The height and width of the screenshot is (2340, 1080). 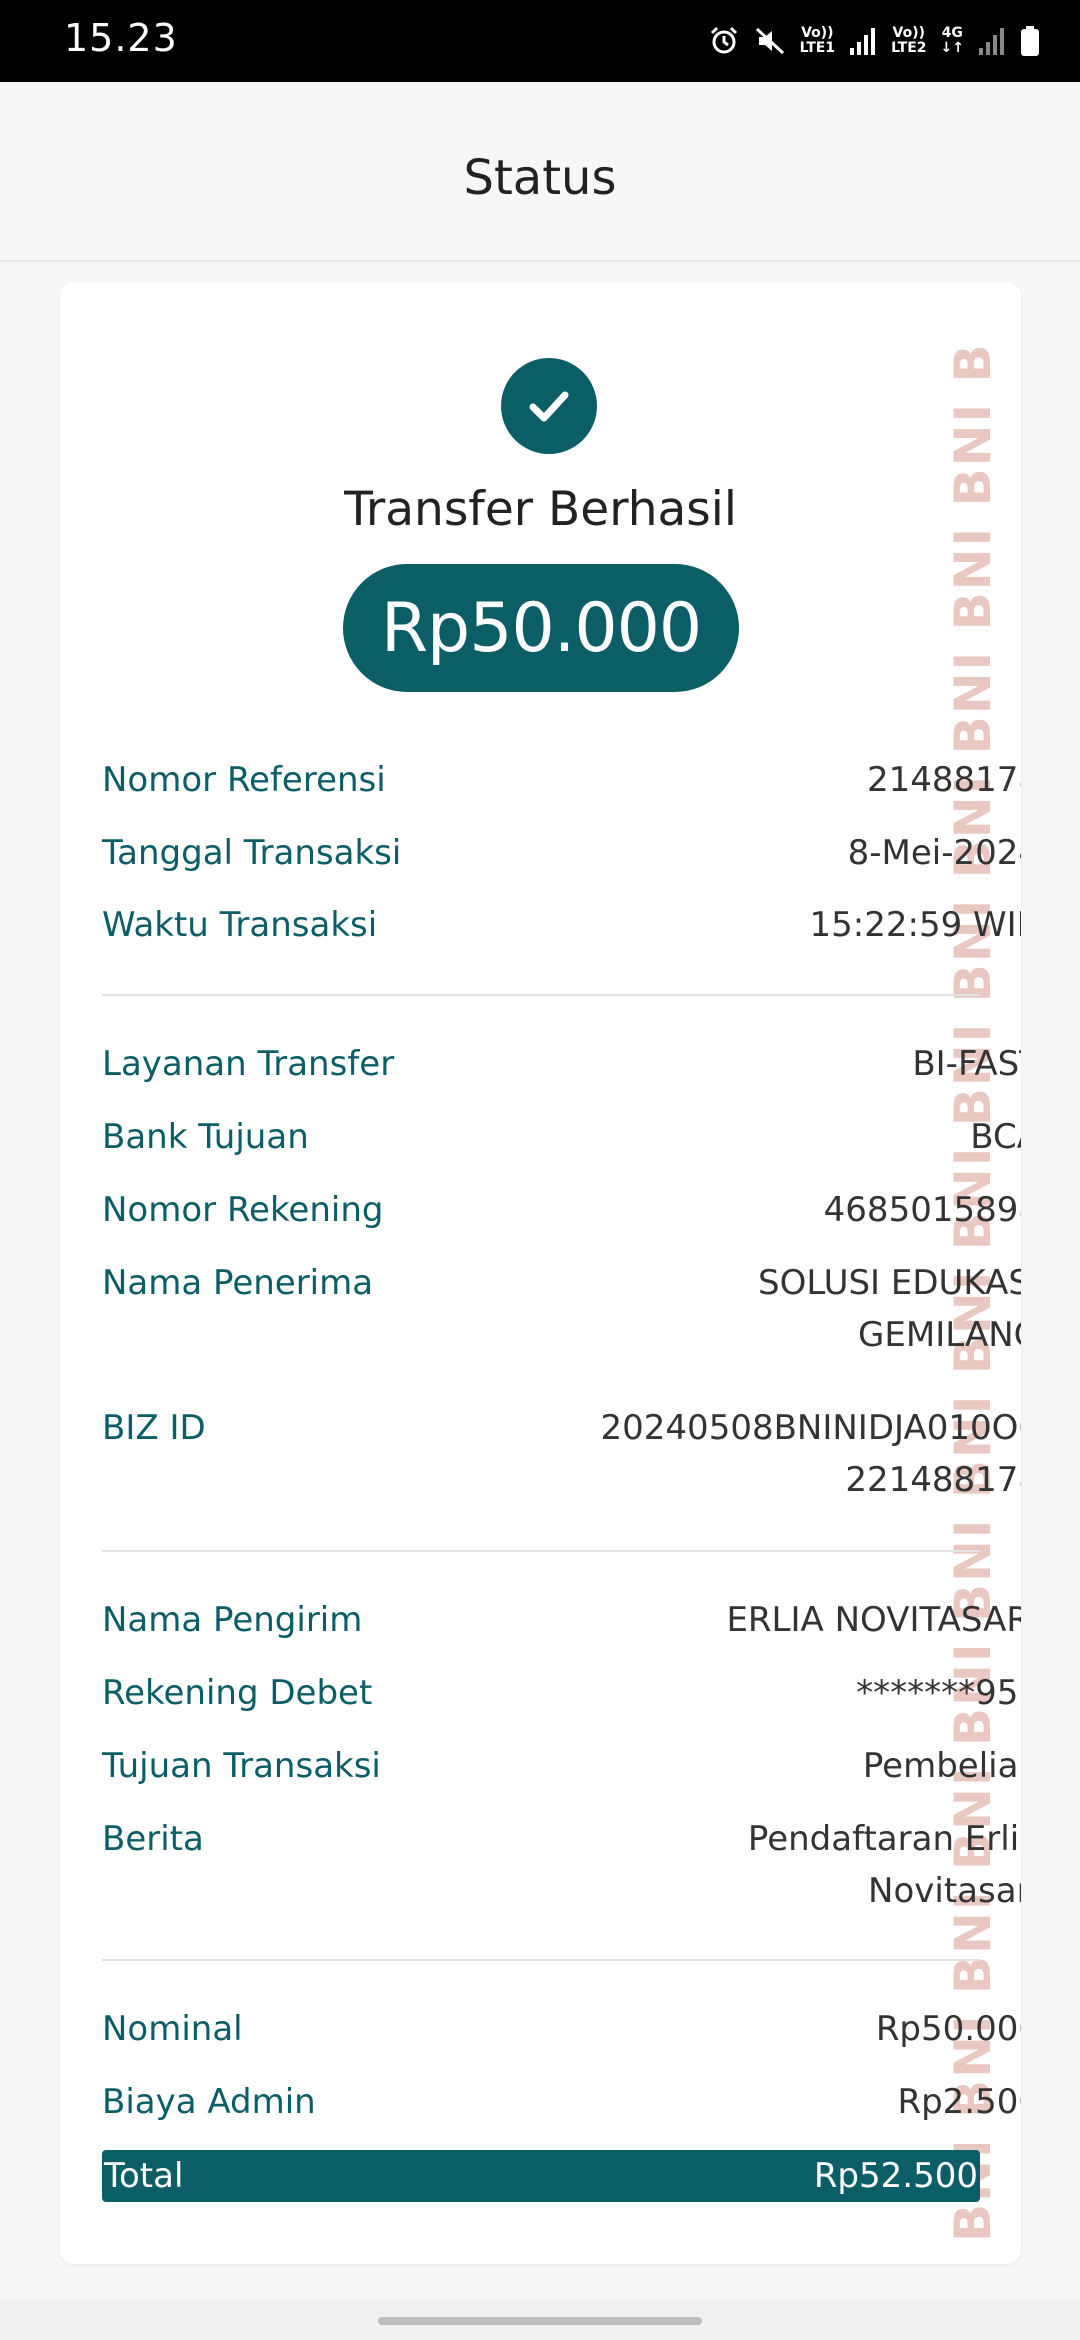 What do you see at coordinates (549, 406) in the screenshot?
I see `success-check-icon` at bounding box center [549, 406].